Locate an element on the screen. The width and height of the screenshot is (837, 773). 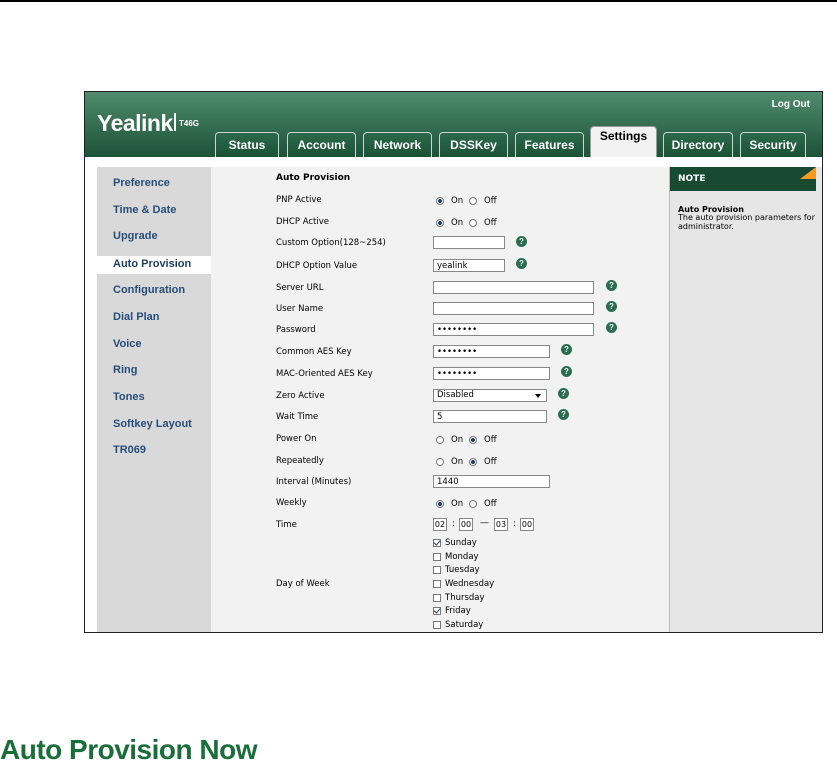
sidebar-item-tones: Tones is located at coordinates (129, 397).